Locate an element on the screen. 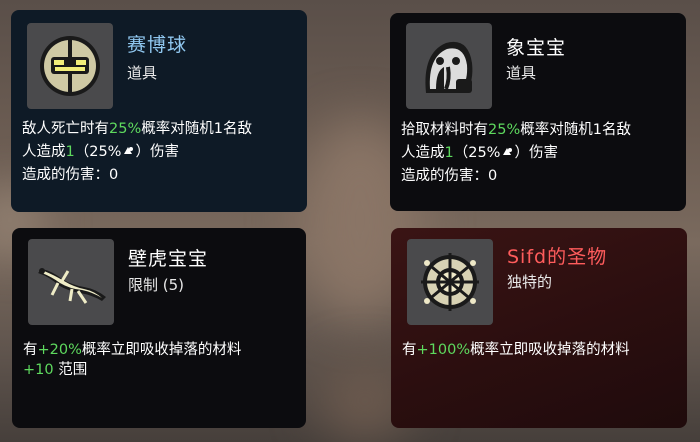 Image resolution: width=700 pixels, height=442 pixels. sifds-relic-icon is located at coordinates (450, 282).